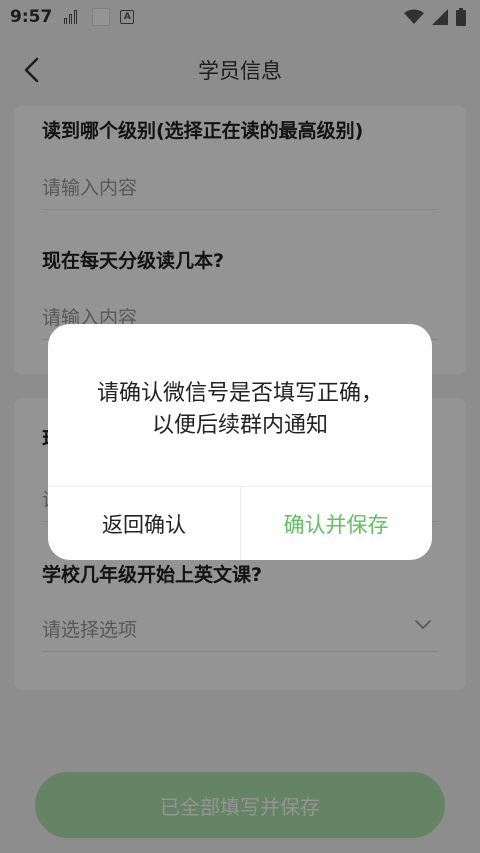  I want to click on confirm-save-label: 确认并保存, so click(336, 524).